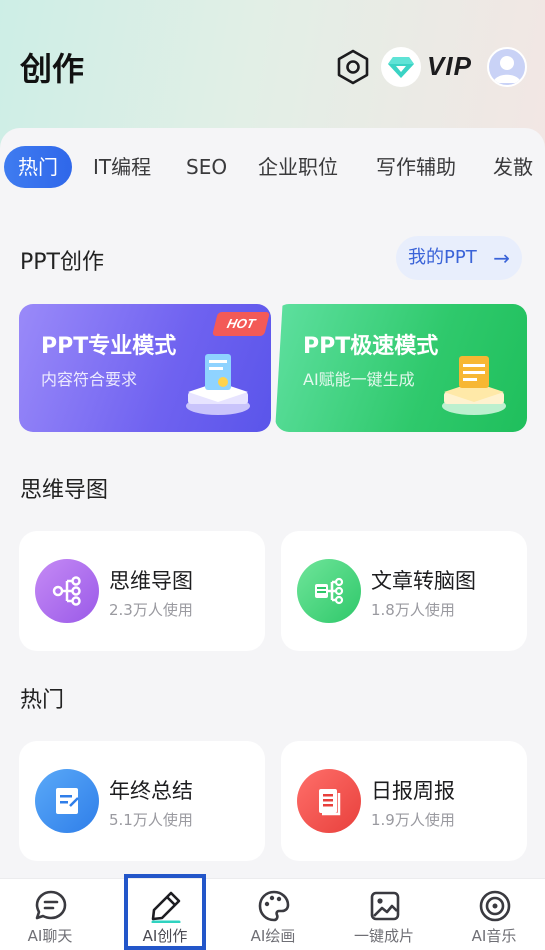 The image size is (545, 950). Describe the element at coordinates (501, 258) in the screenshot. I see `arrow-right-icon: →` at that location.